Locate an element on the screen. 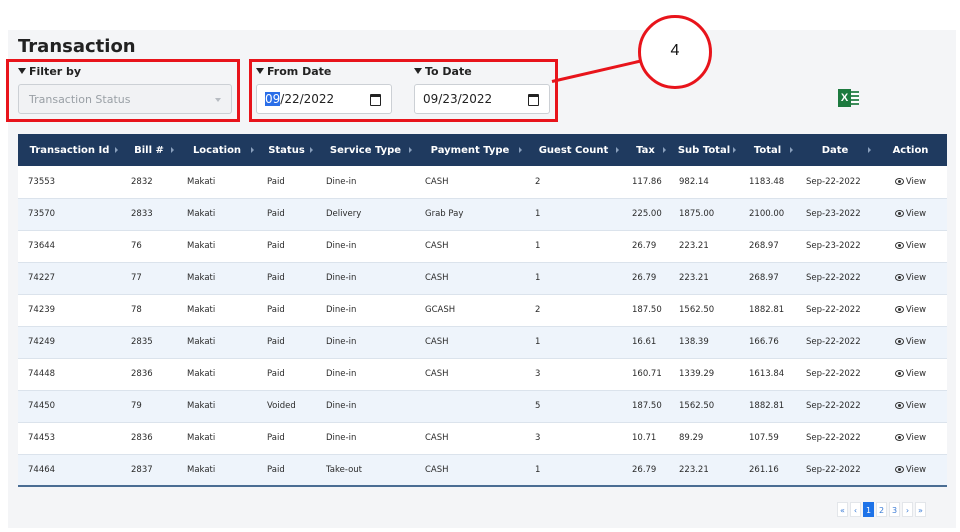  column-header-label: Tax is located at coordinates (645, 150).